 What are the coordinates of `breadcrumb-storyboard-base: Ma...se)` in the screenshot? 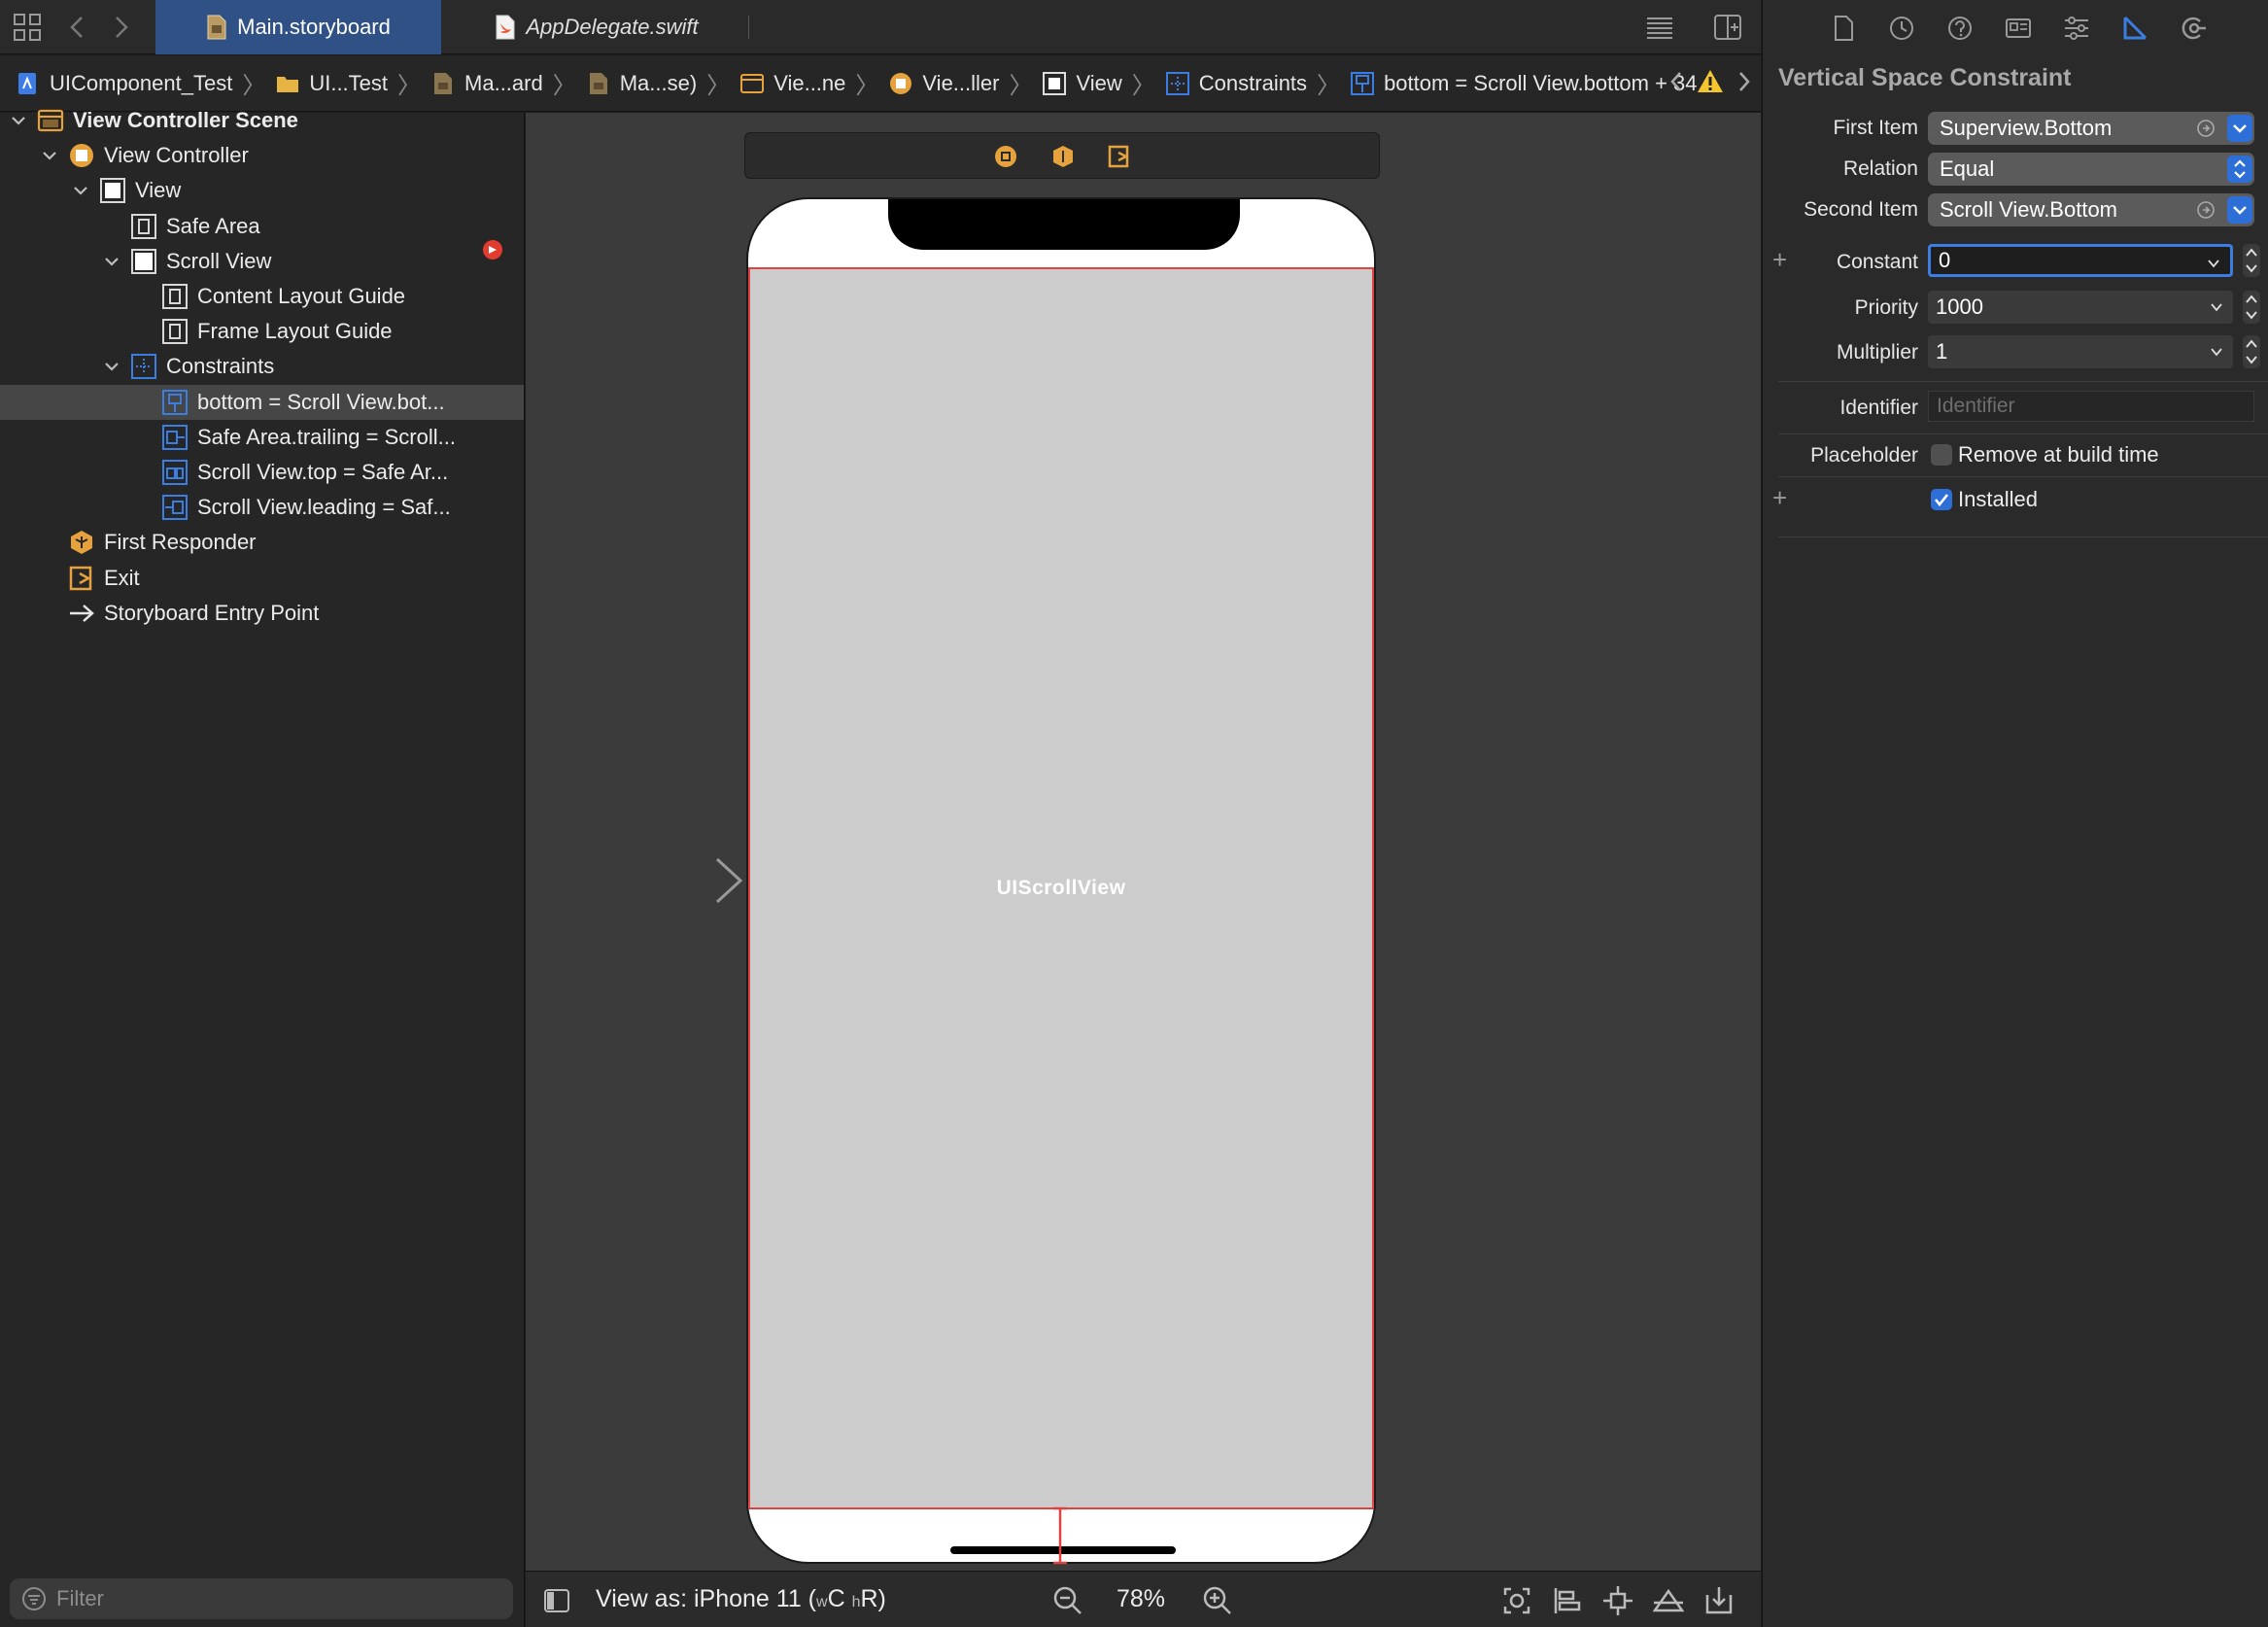 It's located at (641, 84).